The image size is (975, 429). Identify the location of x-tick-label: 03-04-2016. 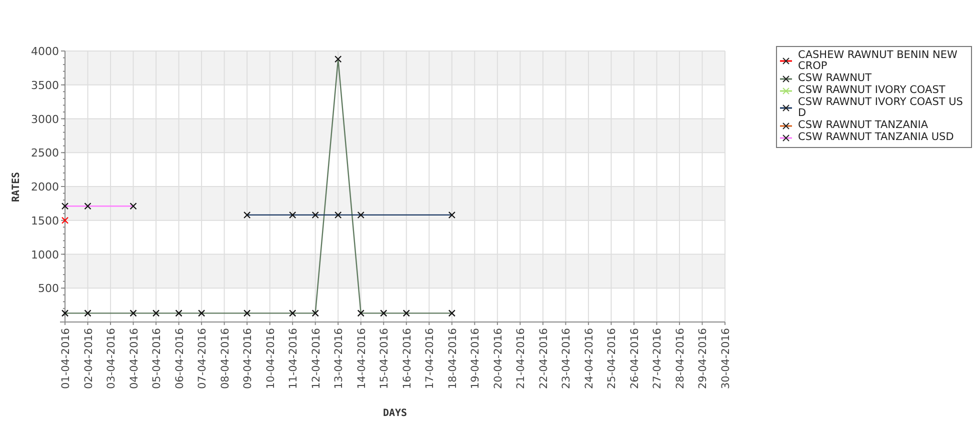
(112, 359).